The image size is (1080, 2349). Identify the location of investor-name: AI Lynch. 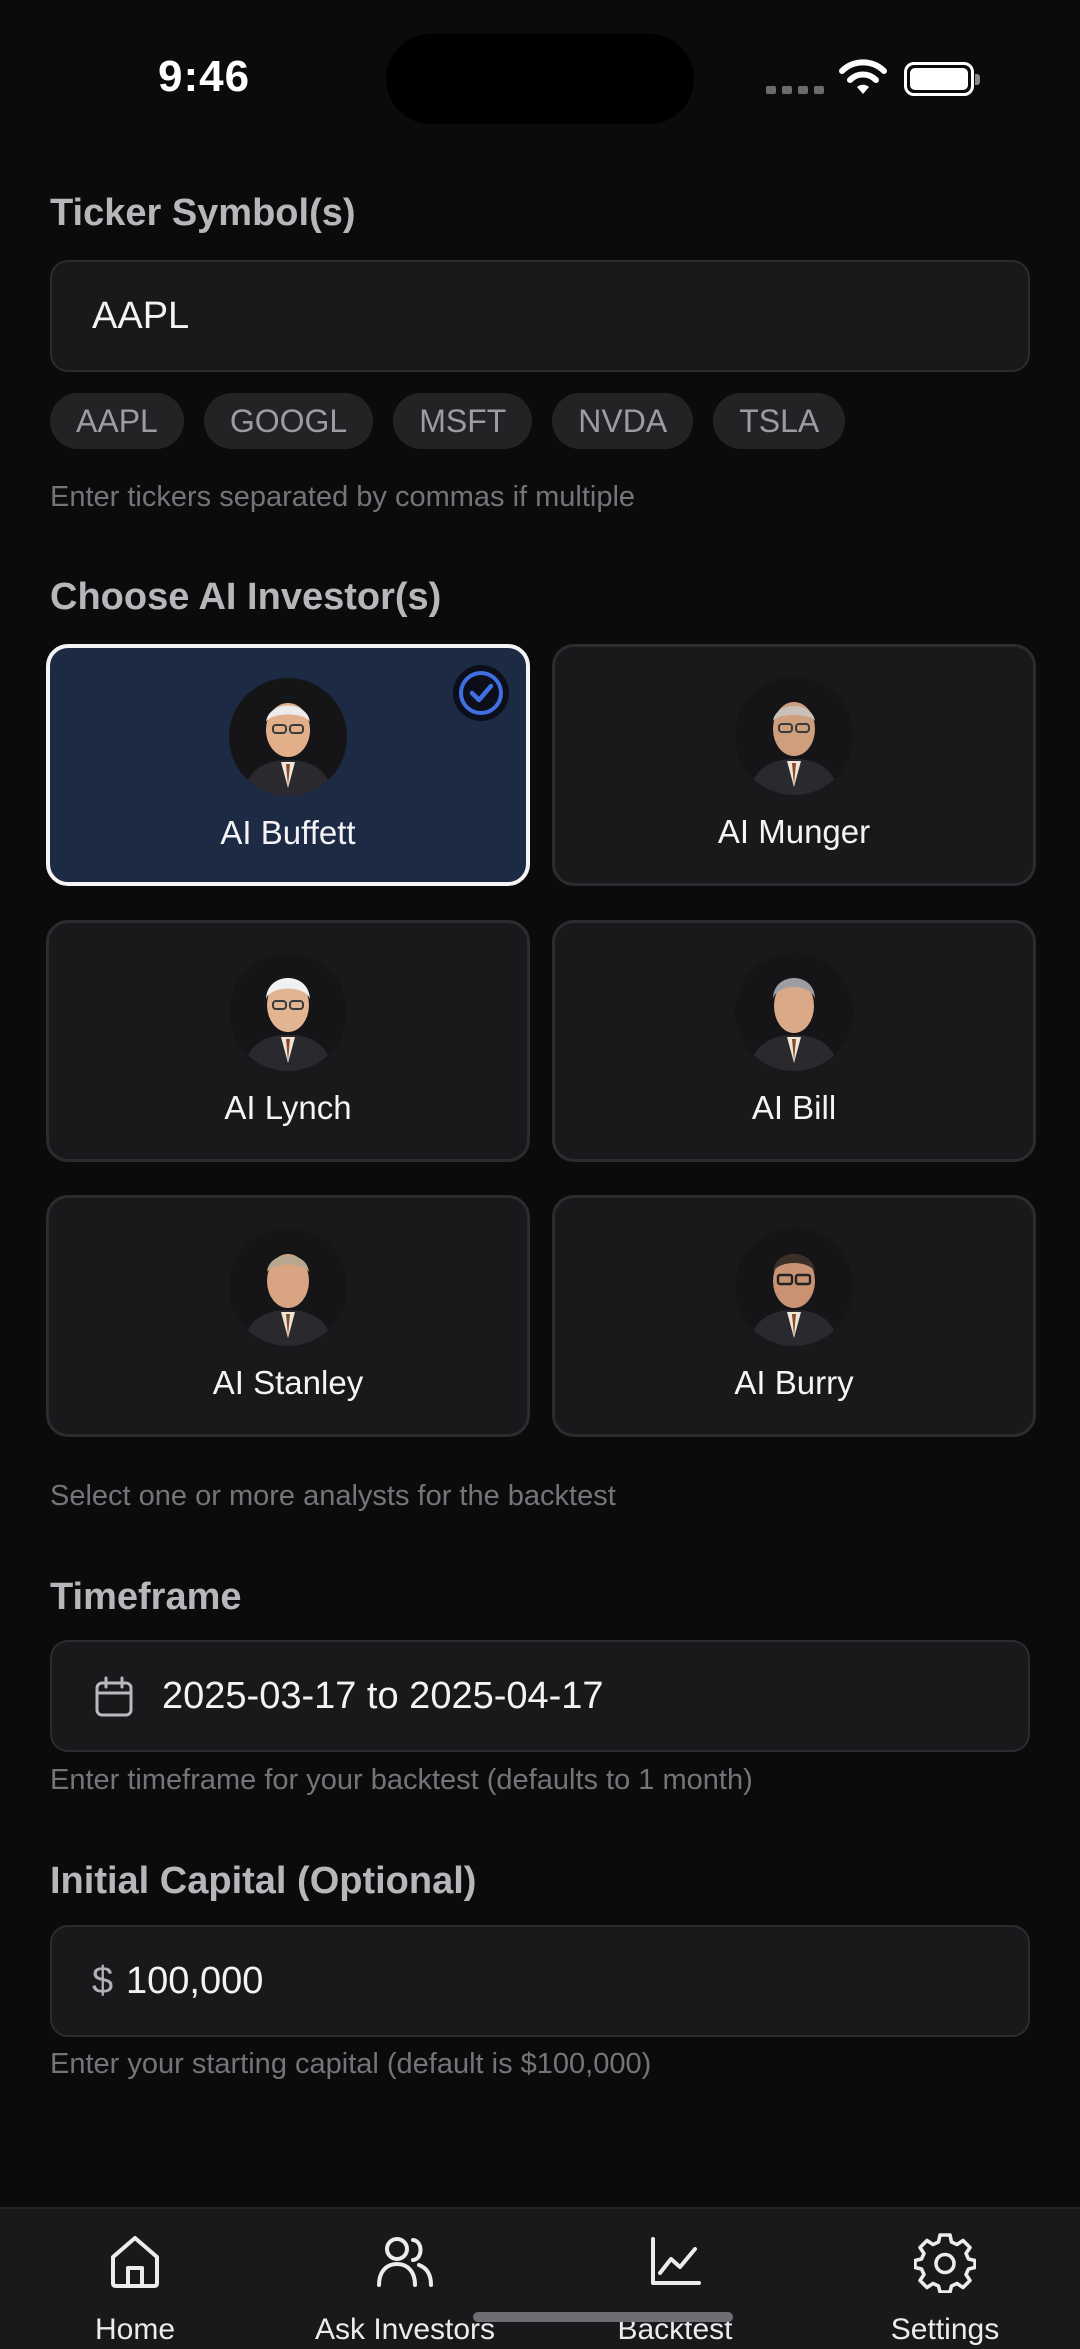
(288, 1107).